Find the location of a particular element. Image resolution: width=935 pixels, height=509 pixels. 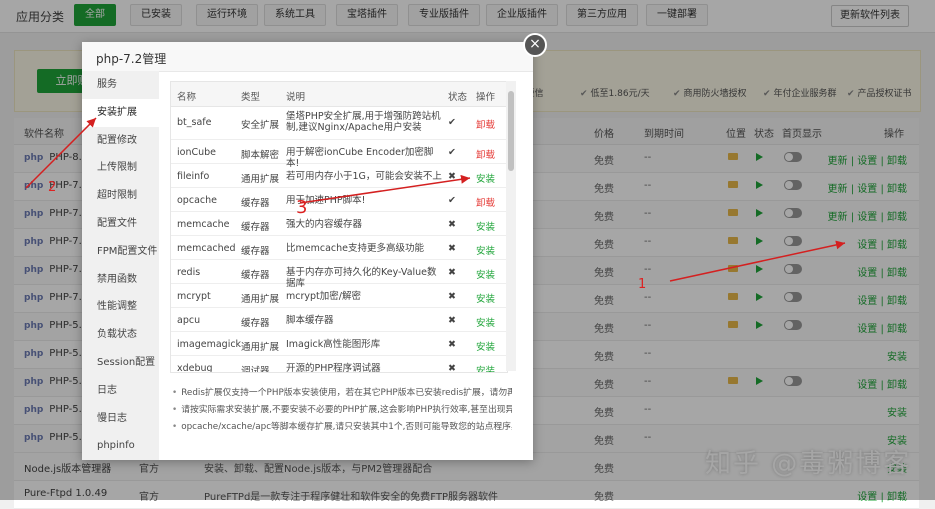

ext-name: memcached is located at coordinates (206, 248).